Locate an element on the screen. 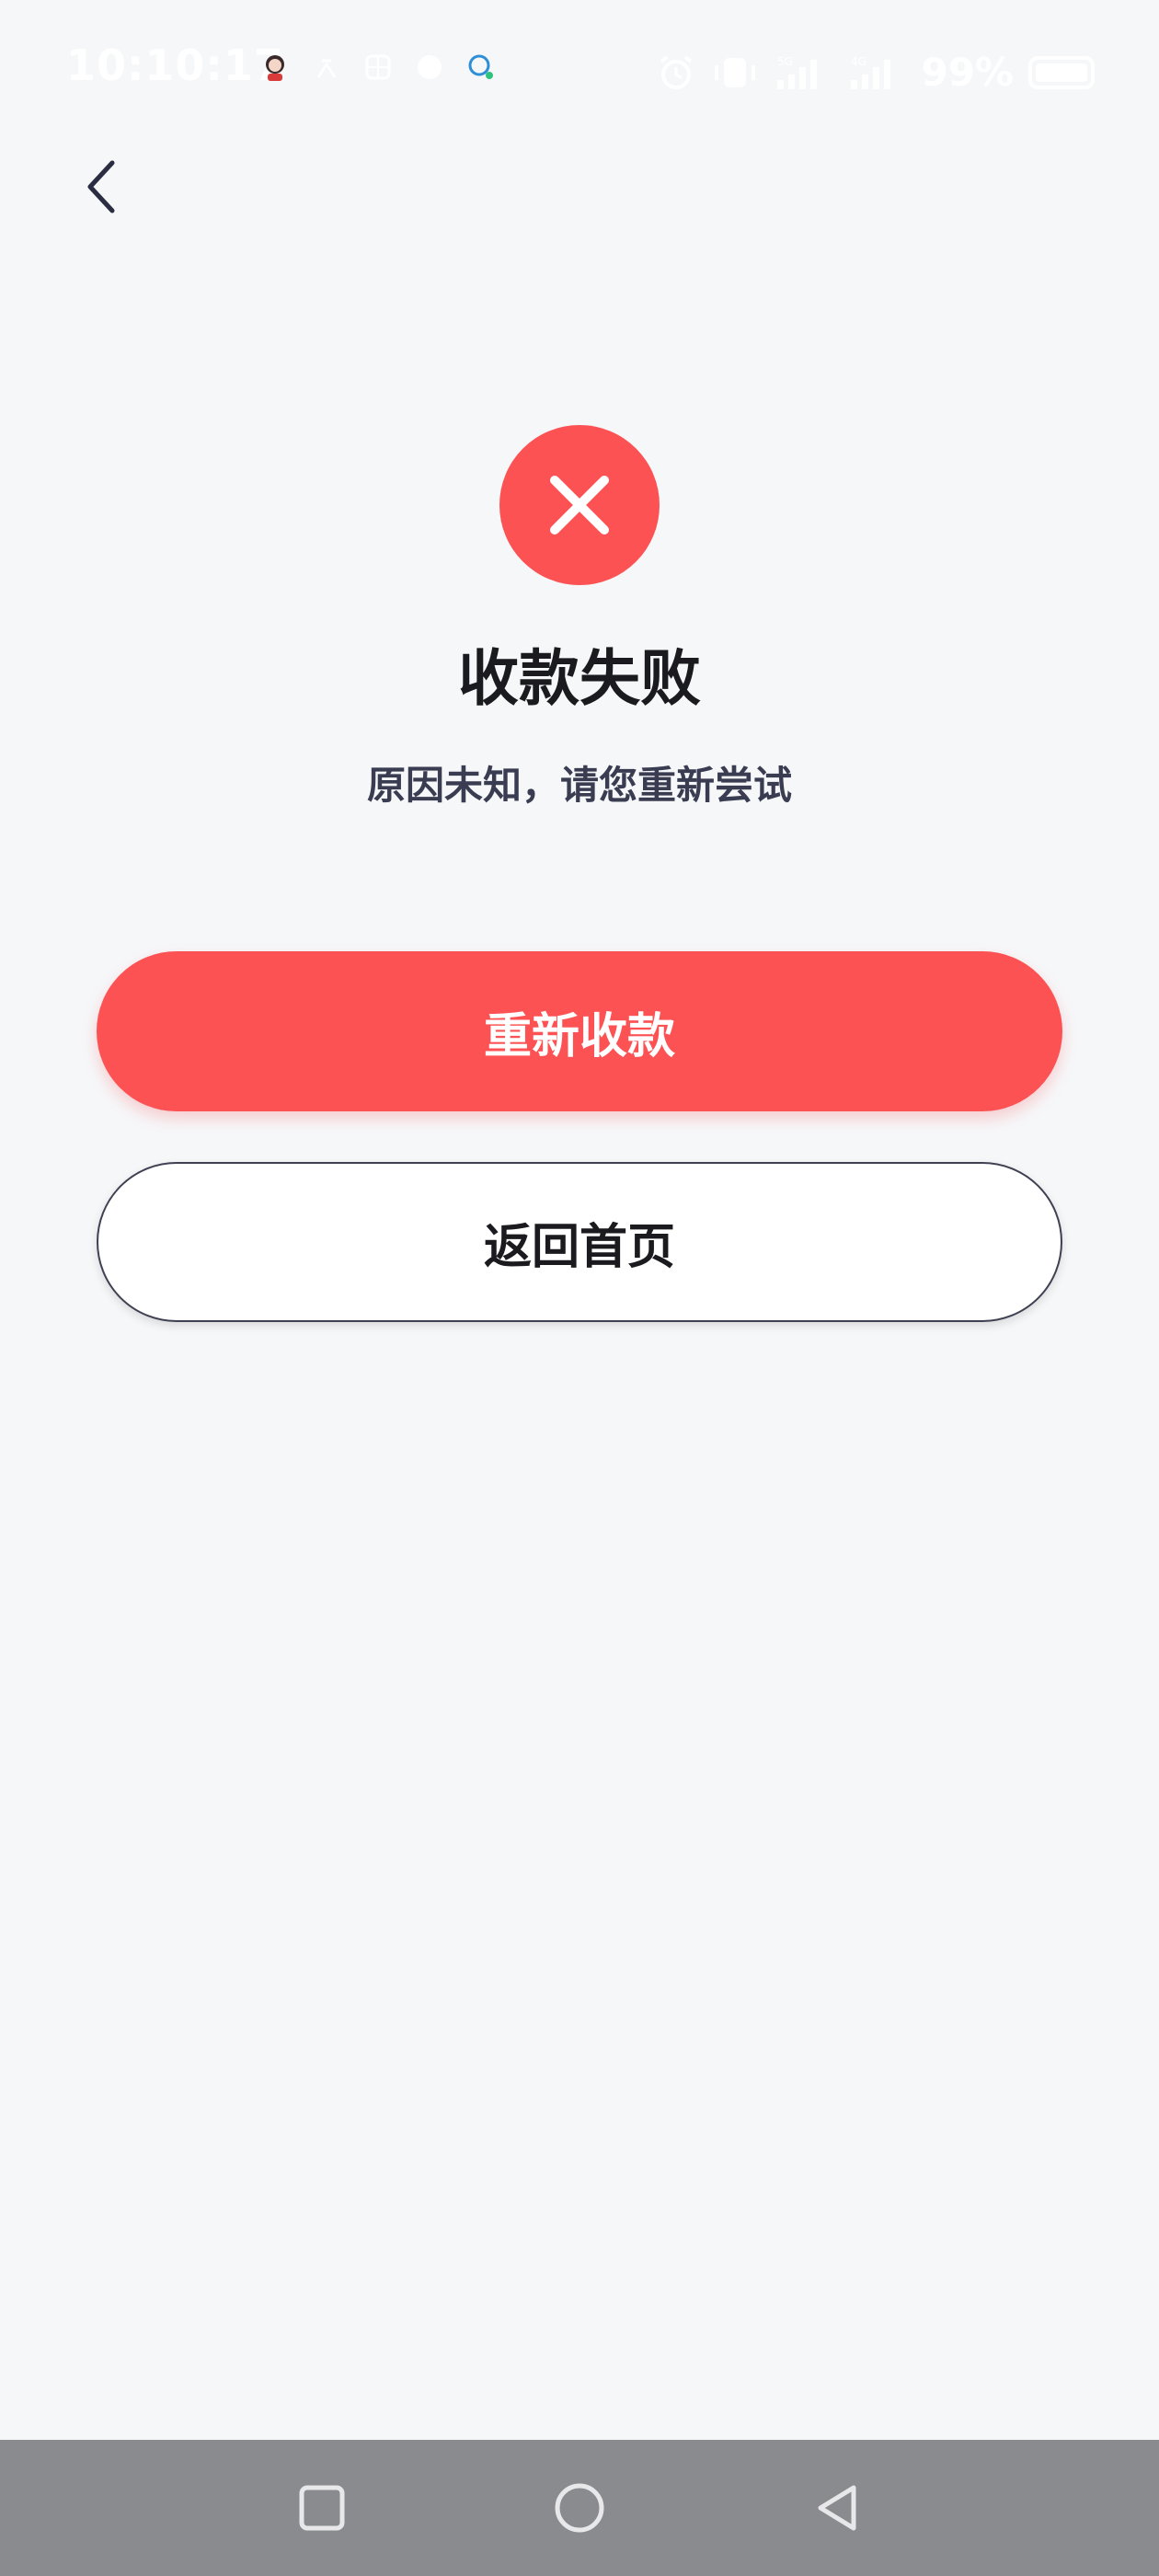 The height and width of the screenshot is (2576, 1159). battery-icon is located at coordinates (1061, 72).